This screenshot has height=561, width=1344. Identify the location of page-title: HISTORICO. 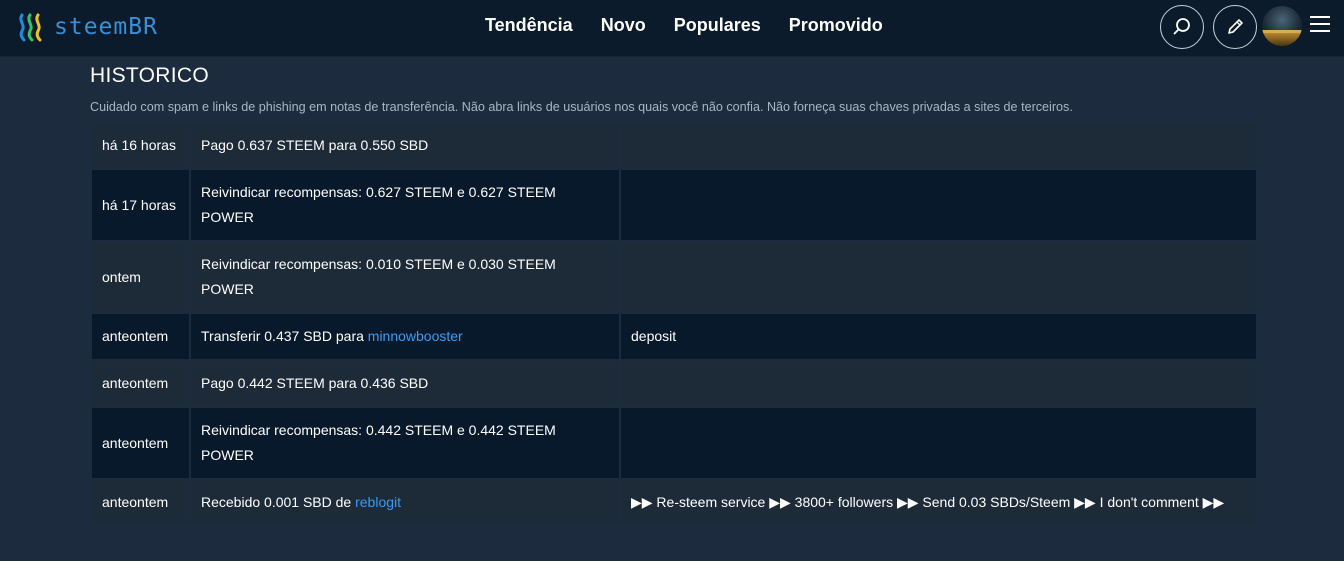
(149, 75).